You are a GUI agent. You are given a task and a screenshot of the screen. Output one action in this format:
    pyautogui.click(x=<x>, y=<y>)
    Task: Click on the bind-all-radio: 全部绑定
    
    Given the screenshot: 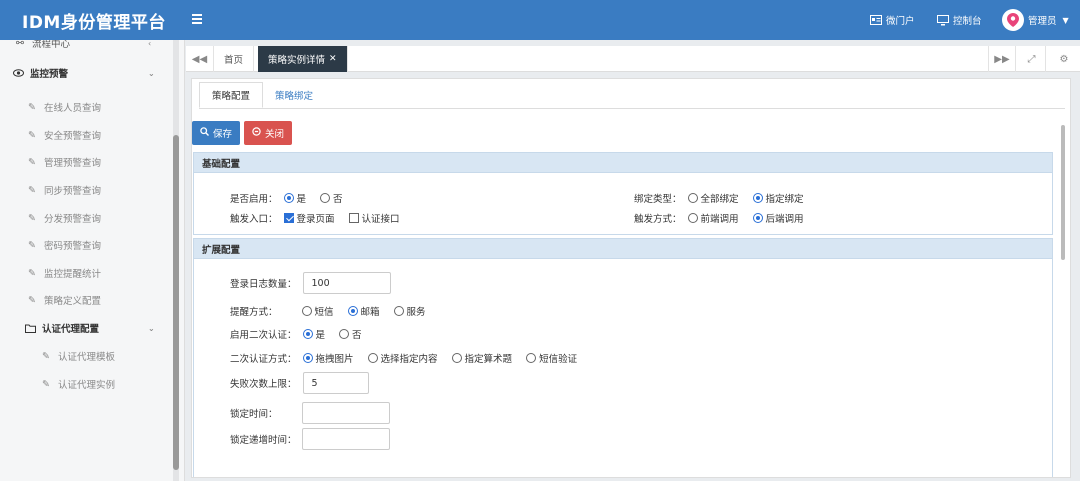 What is the action you would take?
    pyautogui.click(x=713, y=198)
    